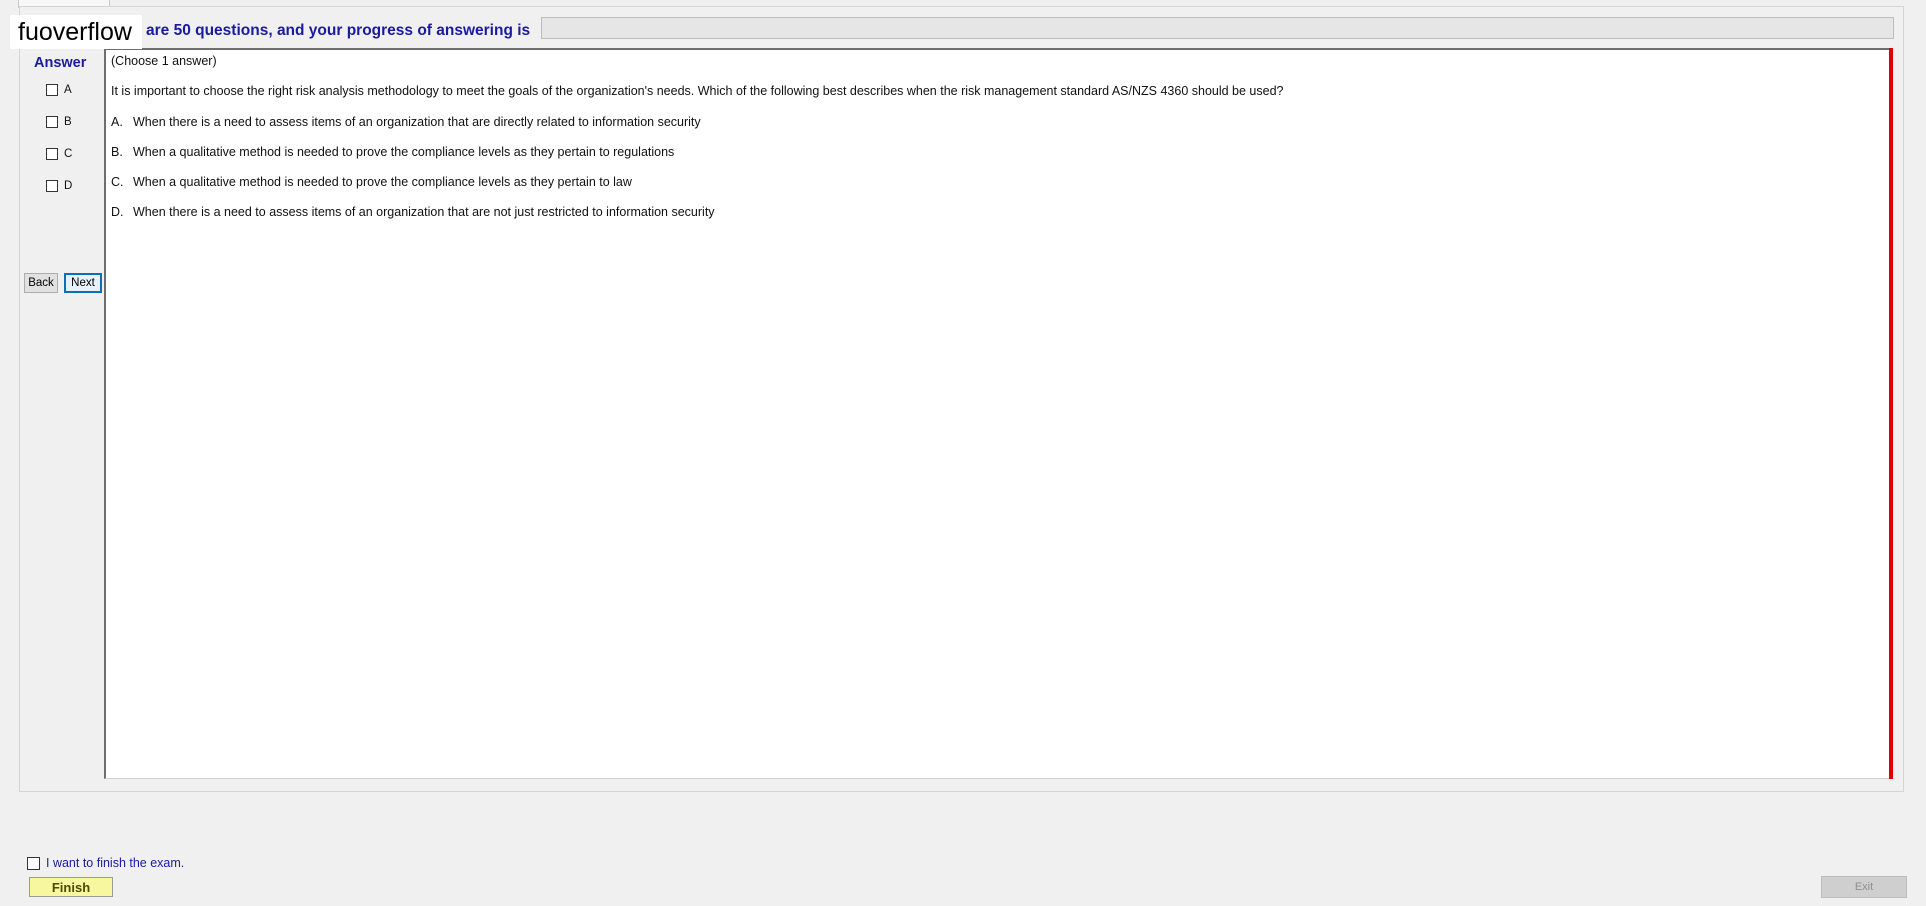  What do you see at coordinates (83, 283) in the screenshot?
I see `next-button: Next` at bounding box center [83, 283].